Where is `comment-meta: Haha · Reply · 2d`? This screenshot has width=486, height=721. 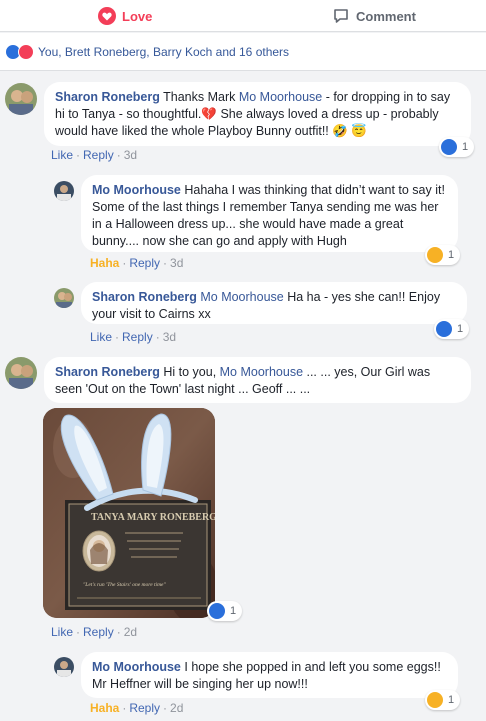
comment-meta: Haha · Reply · 2d is located at coordinates (137, 708).